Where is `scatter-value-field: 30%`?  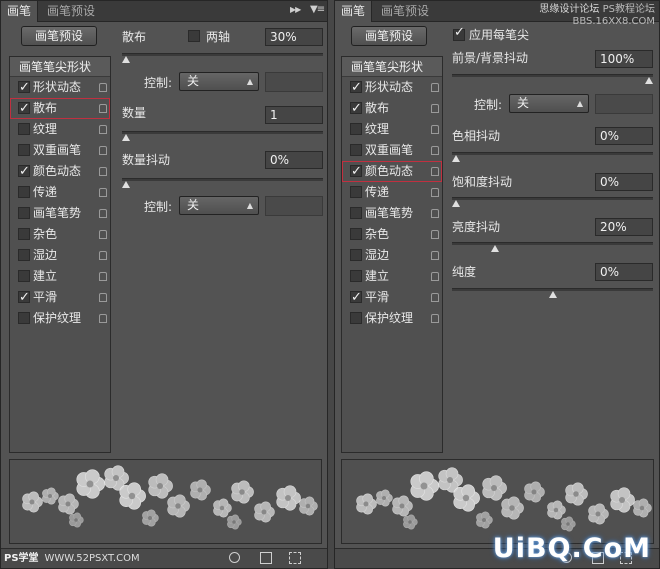 scatter-value-field: 30% is located at coordinates (294, 37).